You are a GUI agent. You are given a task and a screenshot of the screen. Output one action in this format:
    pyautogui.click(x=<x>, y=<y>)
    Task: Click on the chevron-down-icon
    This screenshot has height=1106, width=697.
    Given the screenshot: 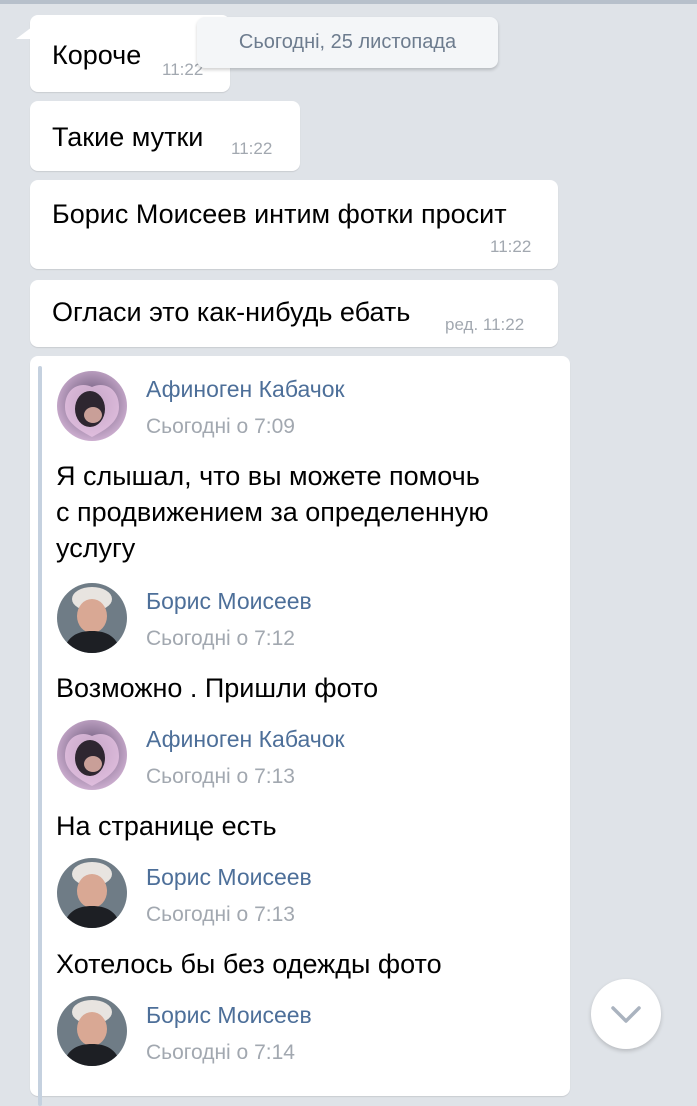 What is the action you would take?
    pyautogui.click(x=626, y=1014)
    